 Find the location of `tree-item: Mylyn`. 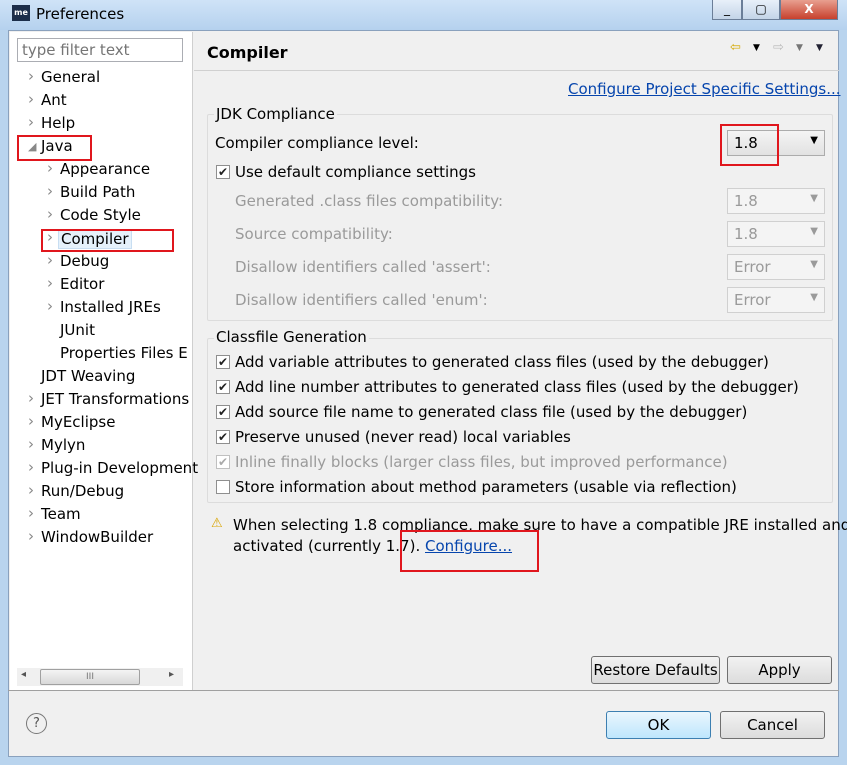

tree-item: Mylyn is located at coordinates (63, 445).